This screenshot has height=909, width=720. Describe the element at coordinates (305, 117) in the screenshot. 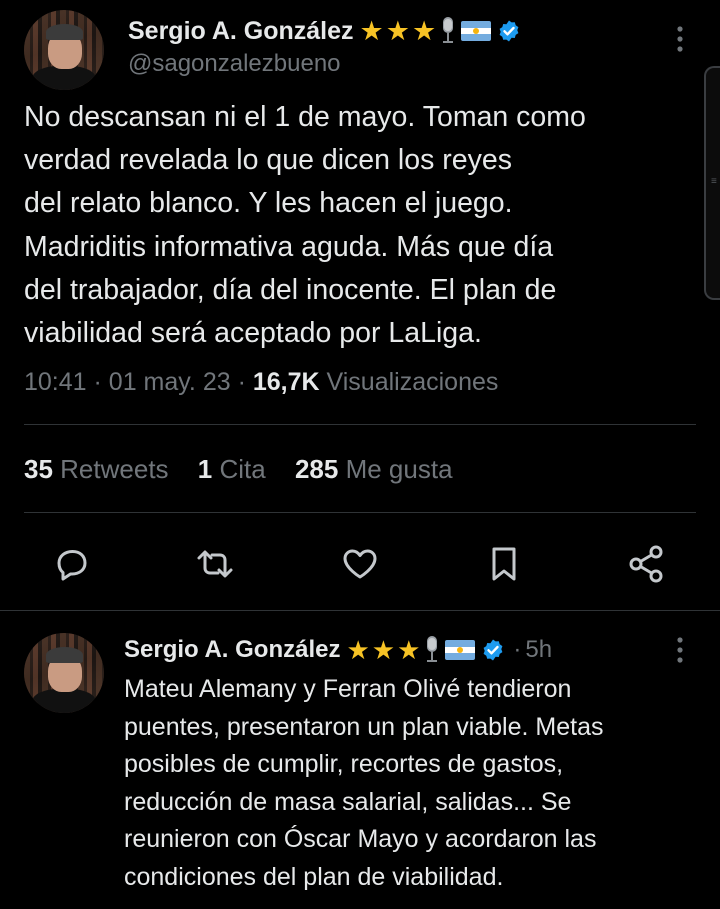

I see `tweet-text-line: No descansan ni el 1 de mayo. Toman como` at that location.